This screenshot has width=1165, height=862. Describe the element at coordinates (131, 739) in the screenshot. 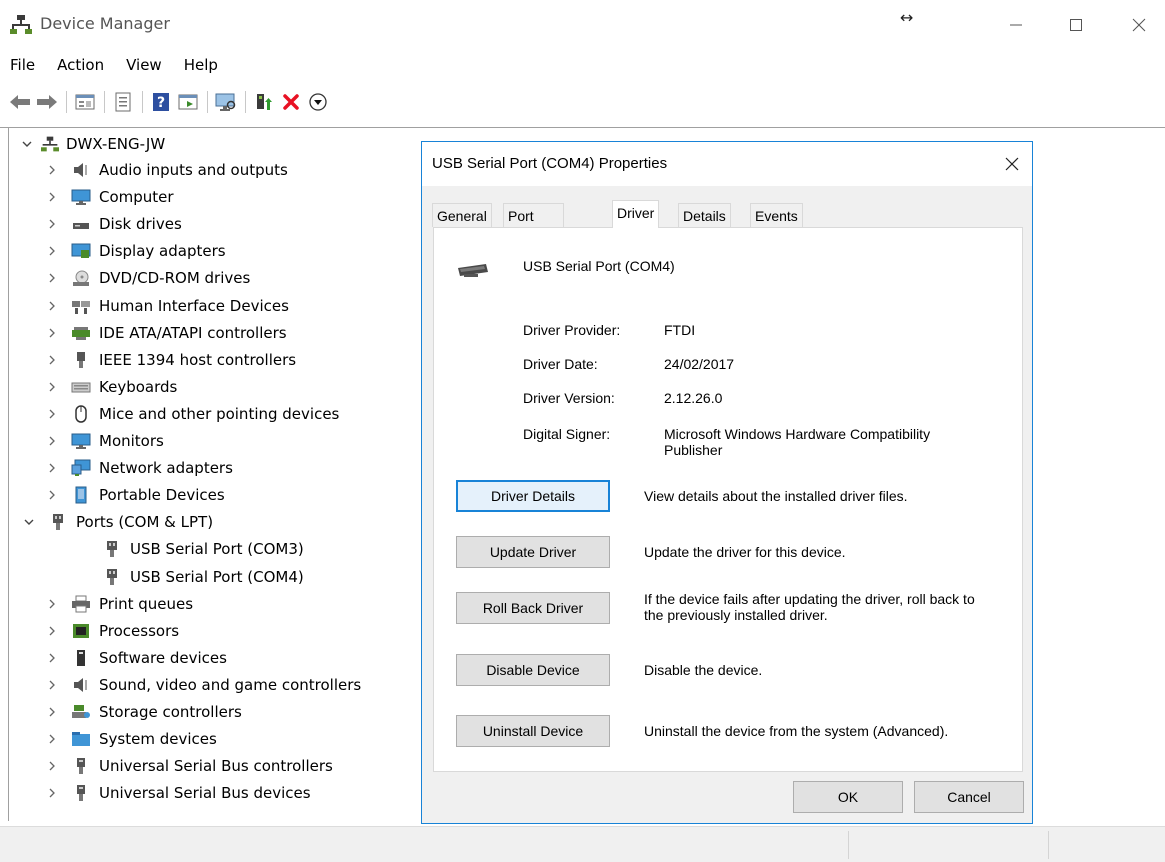

I see `tree-category-item: System devices` at that location.